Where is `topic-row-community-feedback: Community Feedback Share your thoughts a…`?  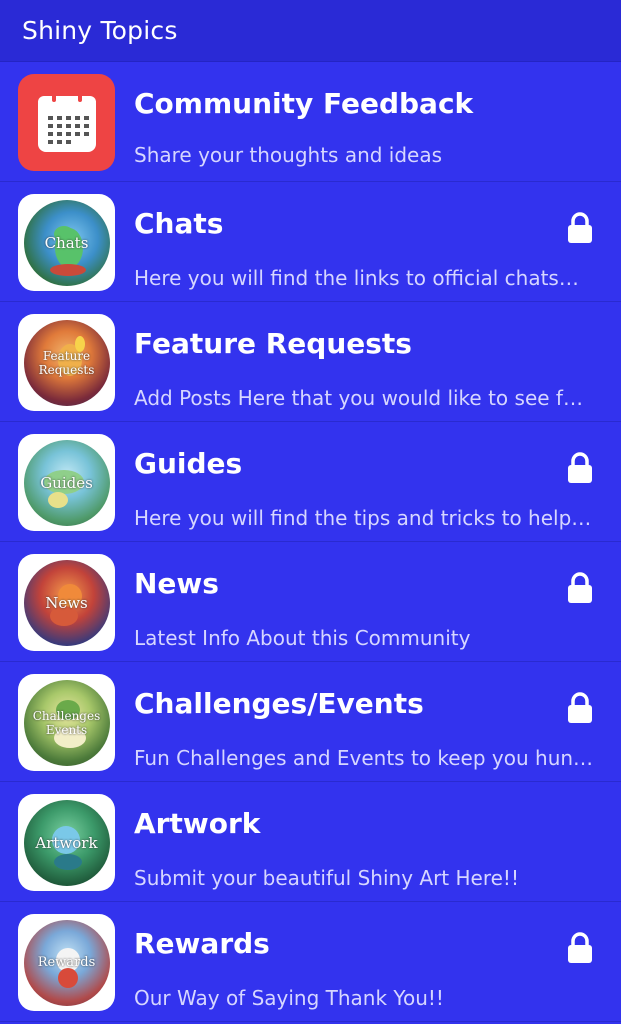
topic-row-community-feedback: Community Feedback Share your thoughts a… is located at coordinates (310, 122).